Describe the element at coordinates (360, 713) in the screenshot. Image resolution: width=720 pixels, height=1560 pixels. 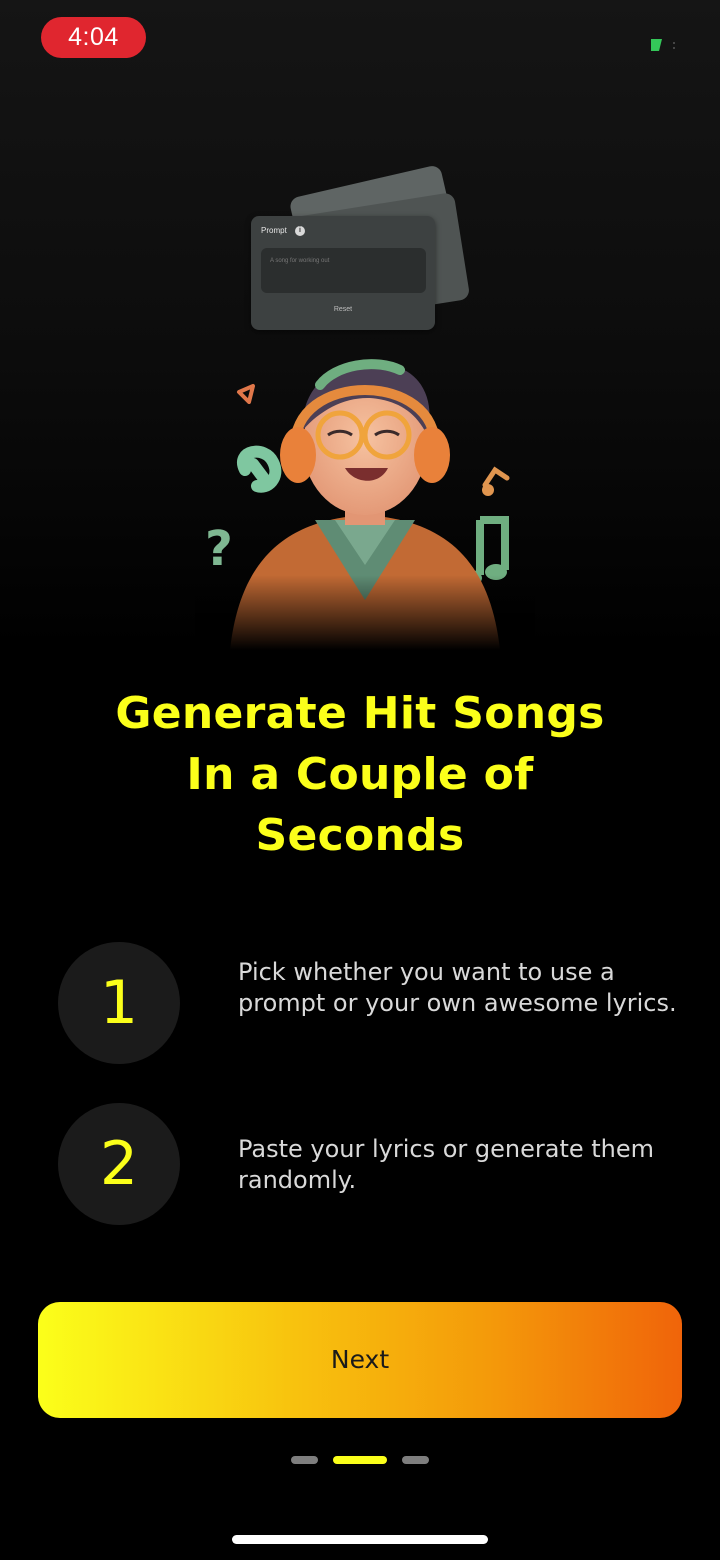
I see `headline-line-1: Generate Hit Songs` at that location.